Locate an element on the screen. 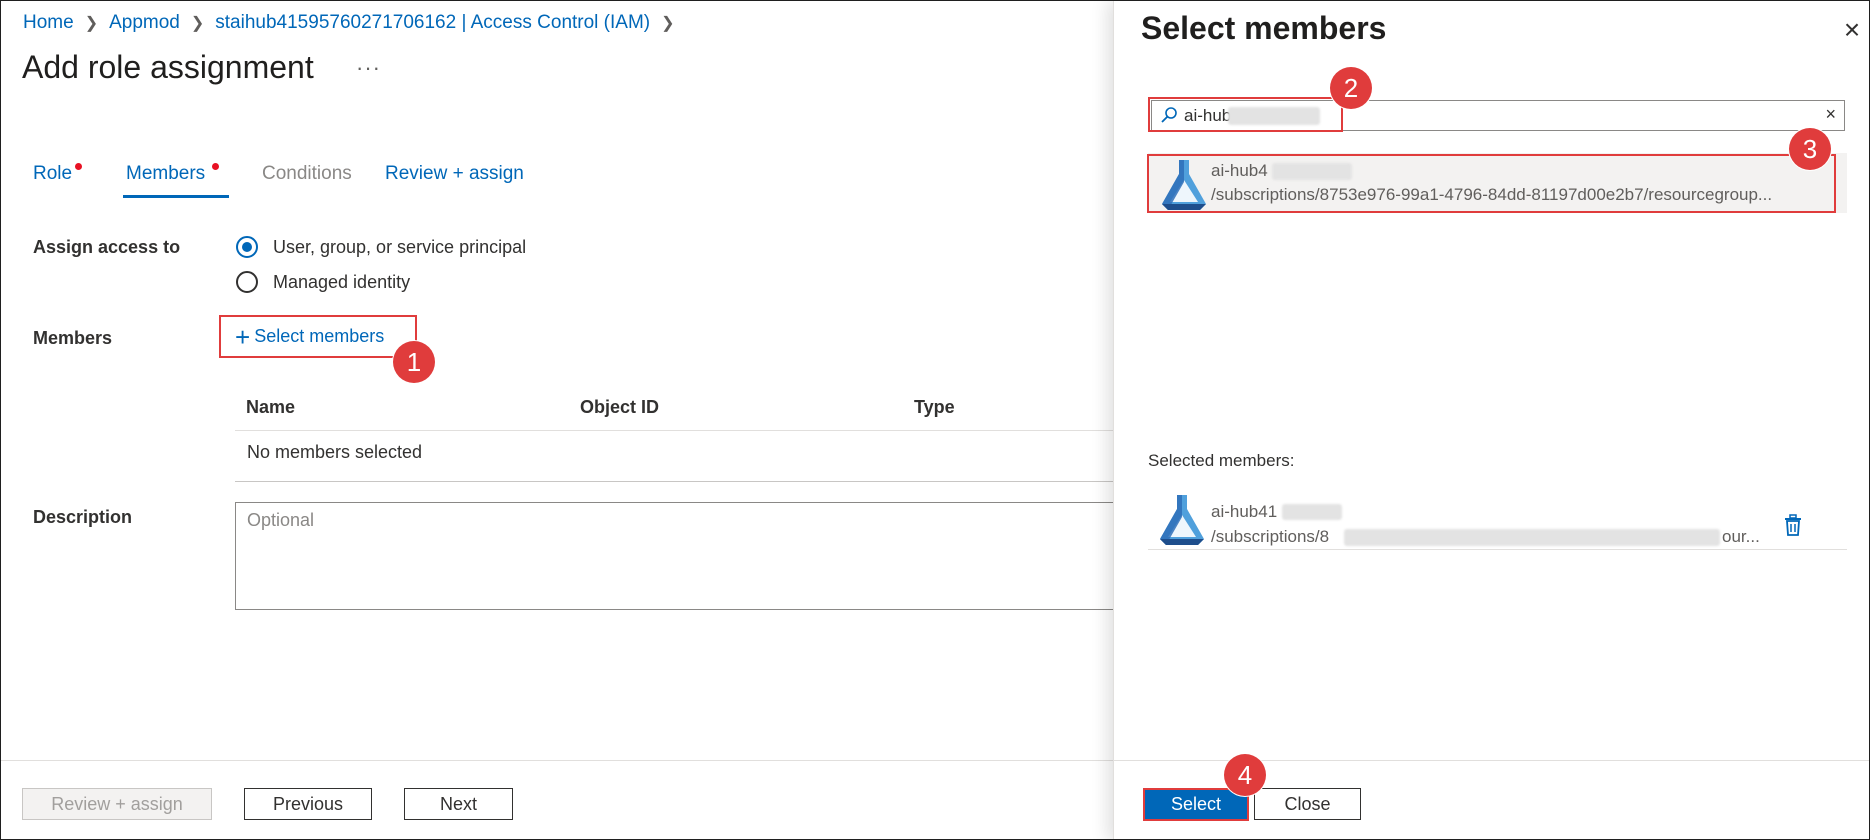 The height and width of the screenshot is (840, 1870). step-badge-1: 1 is located at coordinates (414, 362).